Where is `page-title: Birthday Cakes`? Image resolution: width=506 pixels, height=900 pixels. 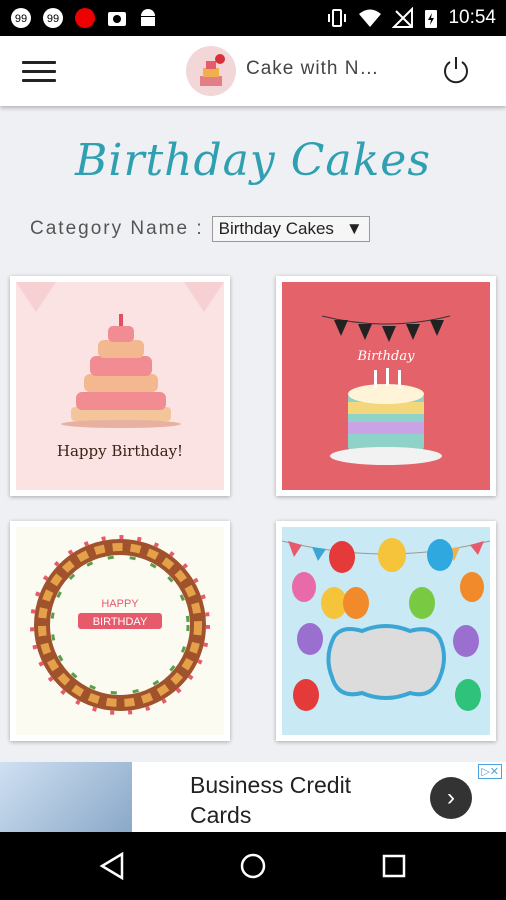
page-title: Birthday Cakes is located at coordinates (253, 160).